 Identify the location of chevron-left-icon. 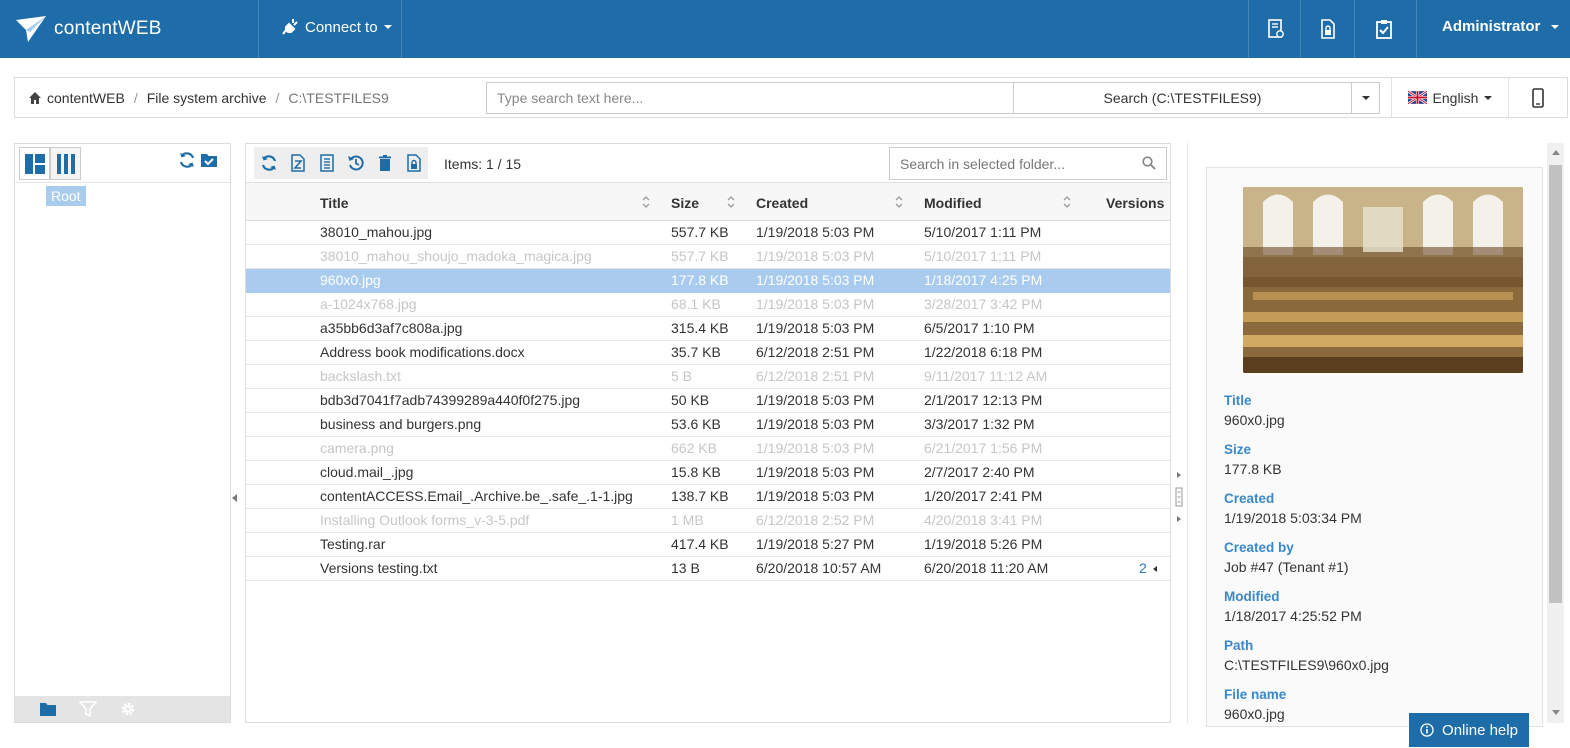
(1154, 569).